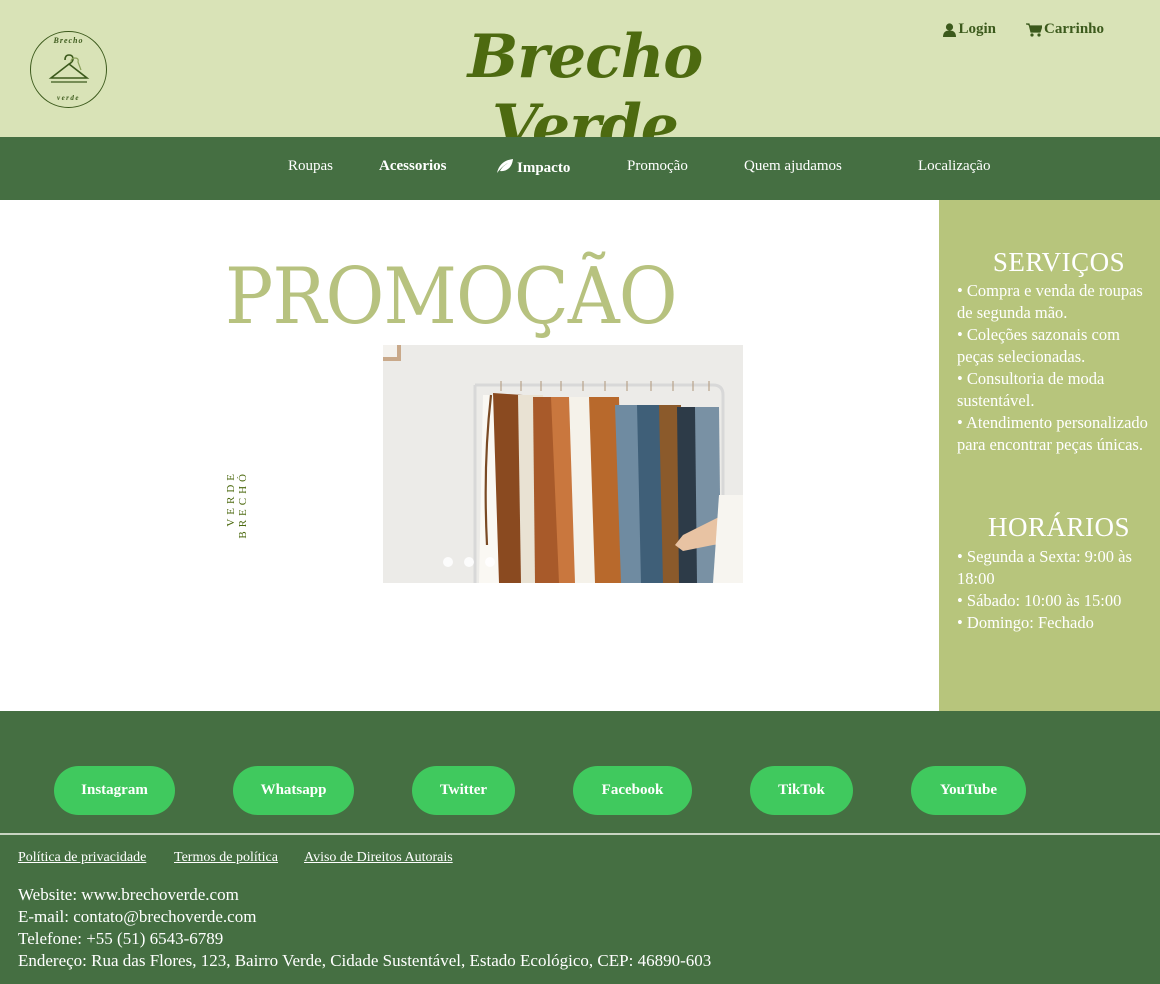 The height and width of the screenshot is (984, 1160). Describe the element at coordinates (1025, 622) in the screenshot. I see `hours-item: • Domingo: Fechado` at that location.